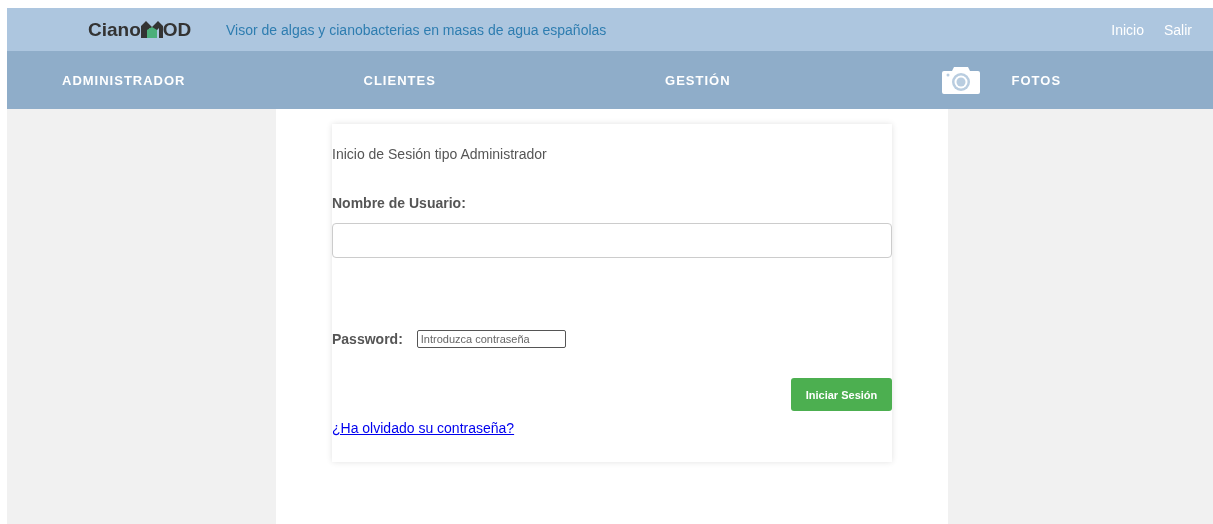  I want to click on username-field, so click(612, 240).